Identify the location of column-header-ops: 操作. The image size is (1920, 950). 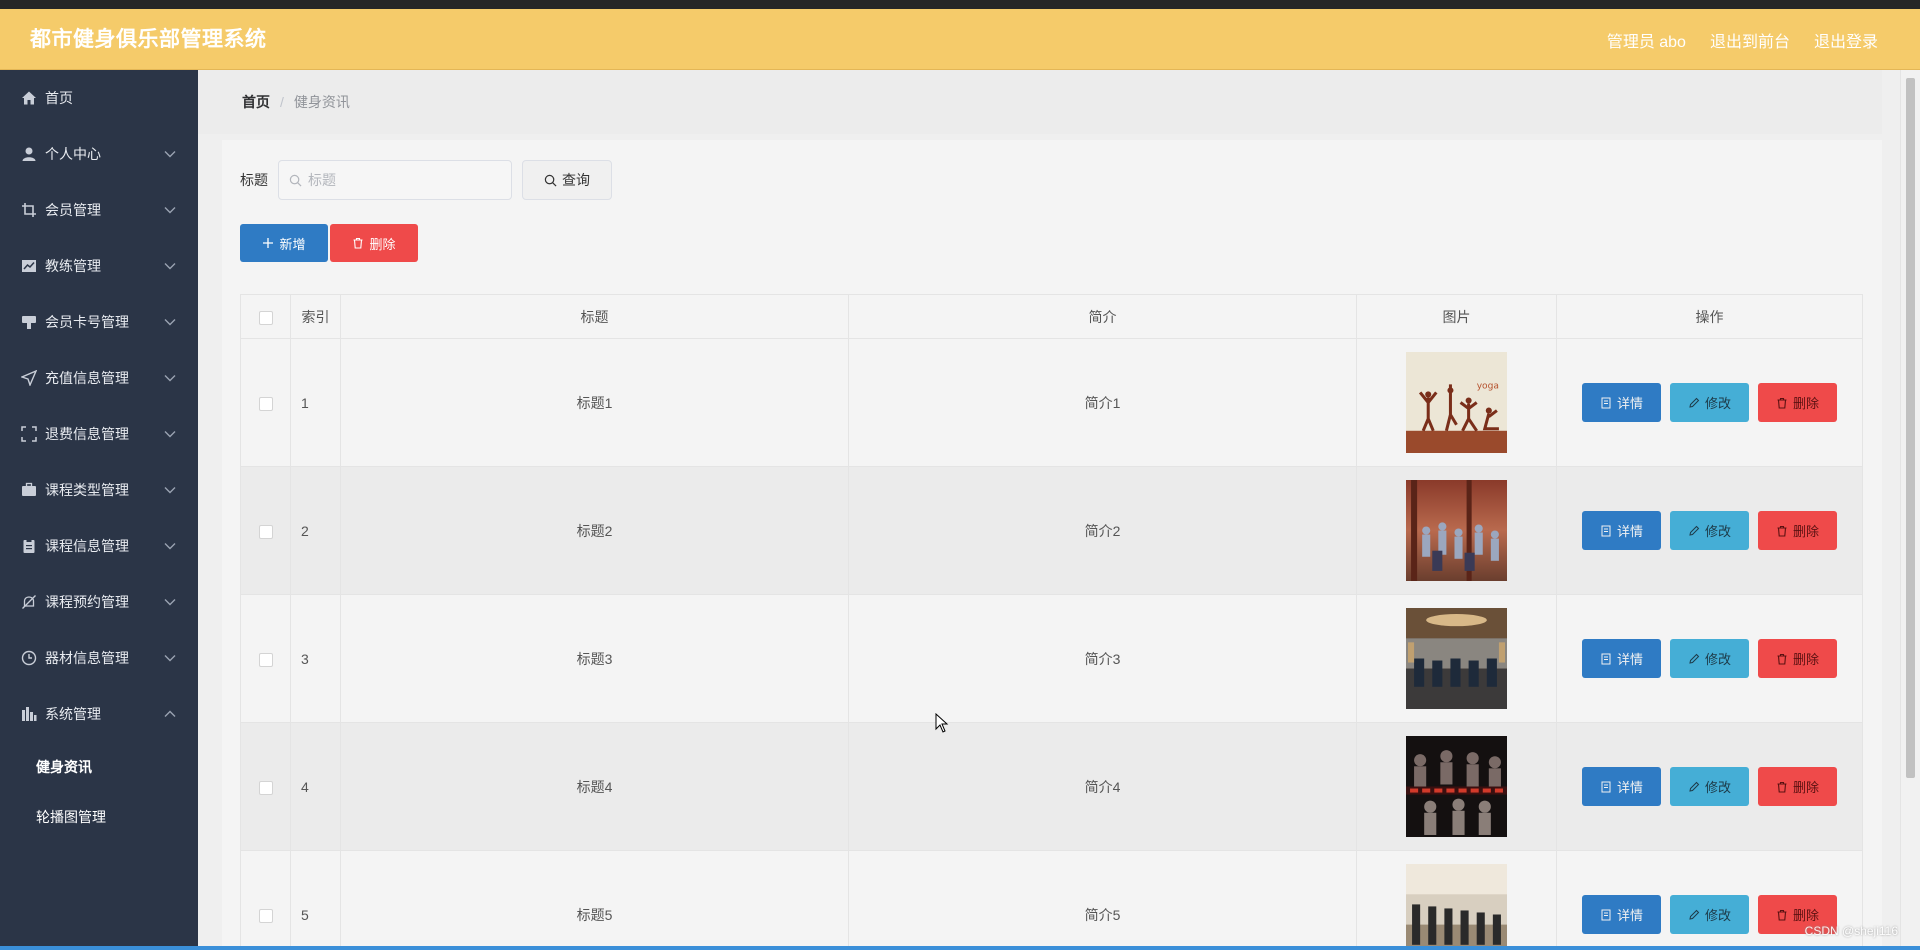
(1709, 316).